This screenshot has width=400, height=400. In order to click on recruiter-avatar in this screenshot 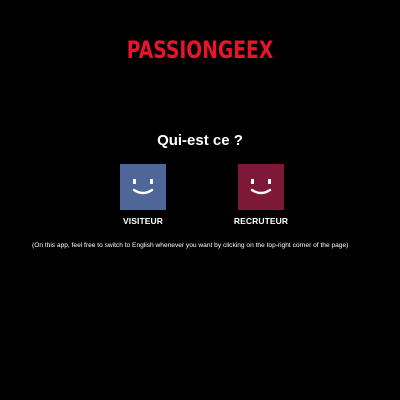, I will do `click(261, 187)`.